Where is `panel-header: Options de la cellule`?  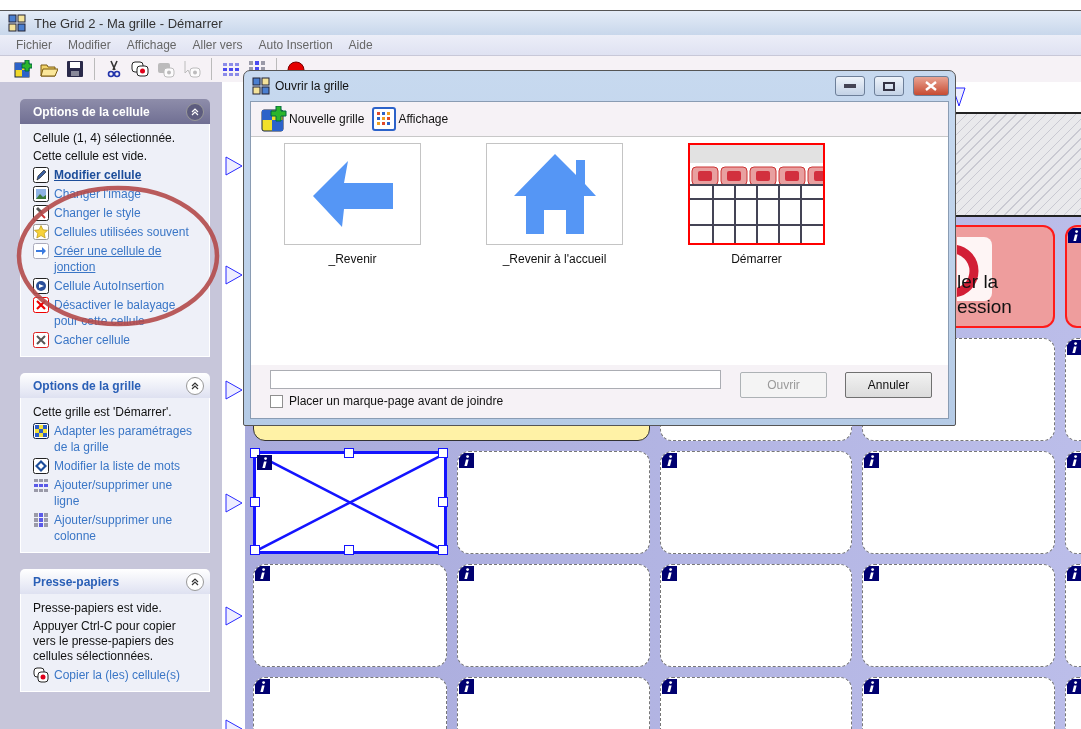 panel-header: Options de la cellule is located at coordinates (115, 111).